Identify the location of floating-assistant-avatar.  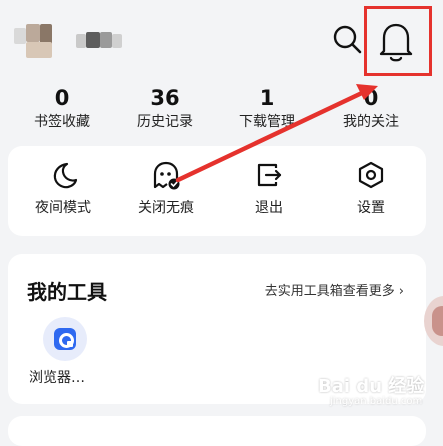
(433, 321).